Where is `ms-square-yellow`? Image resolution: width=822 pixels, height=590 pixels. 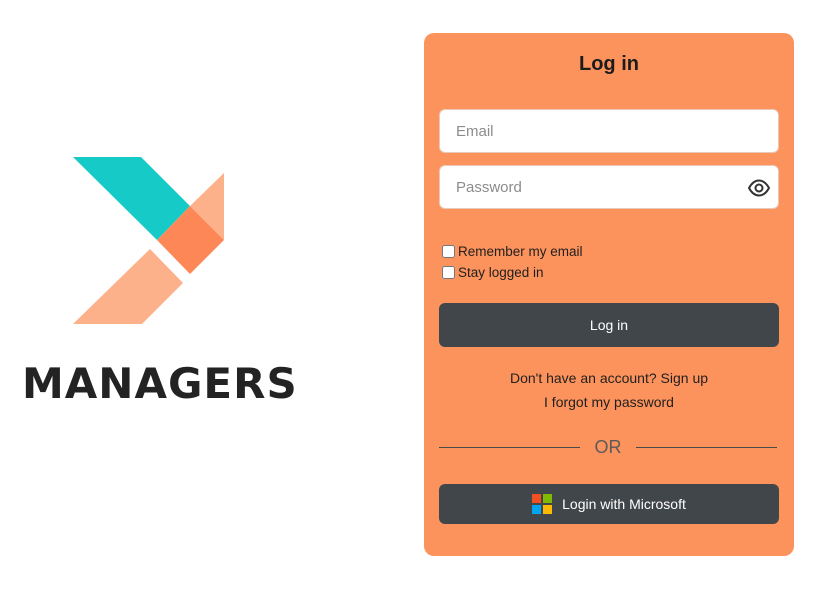 ms-square-yellow is located at coordinates (548, 509).